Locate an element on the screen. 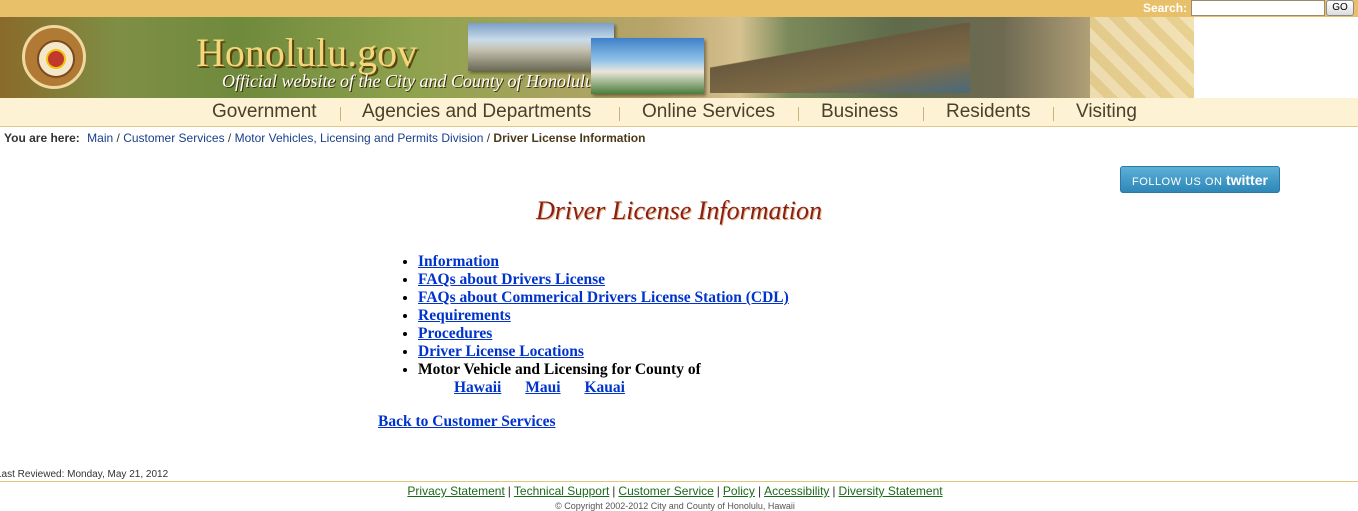 This screenshot has height=511, width=1358. page-title: Driver License Information is located at coordinates (679, 210).